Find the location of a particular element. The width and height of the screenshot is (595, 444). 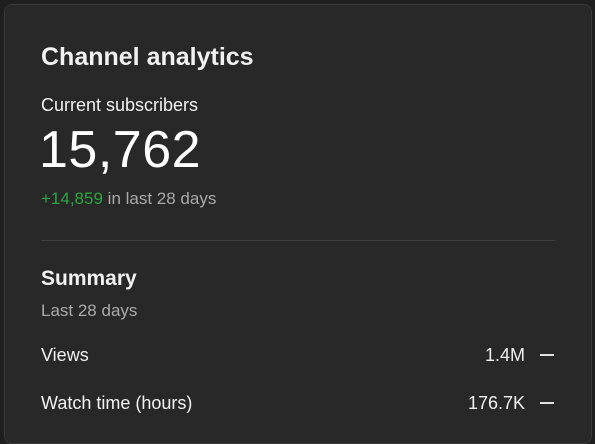

current-subscribers-label: Current subscribers is located at coordinates (120, 105).